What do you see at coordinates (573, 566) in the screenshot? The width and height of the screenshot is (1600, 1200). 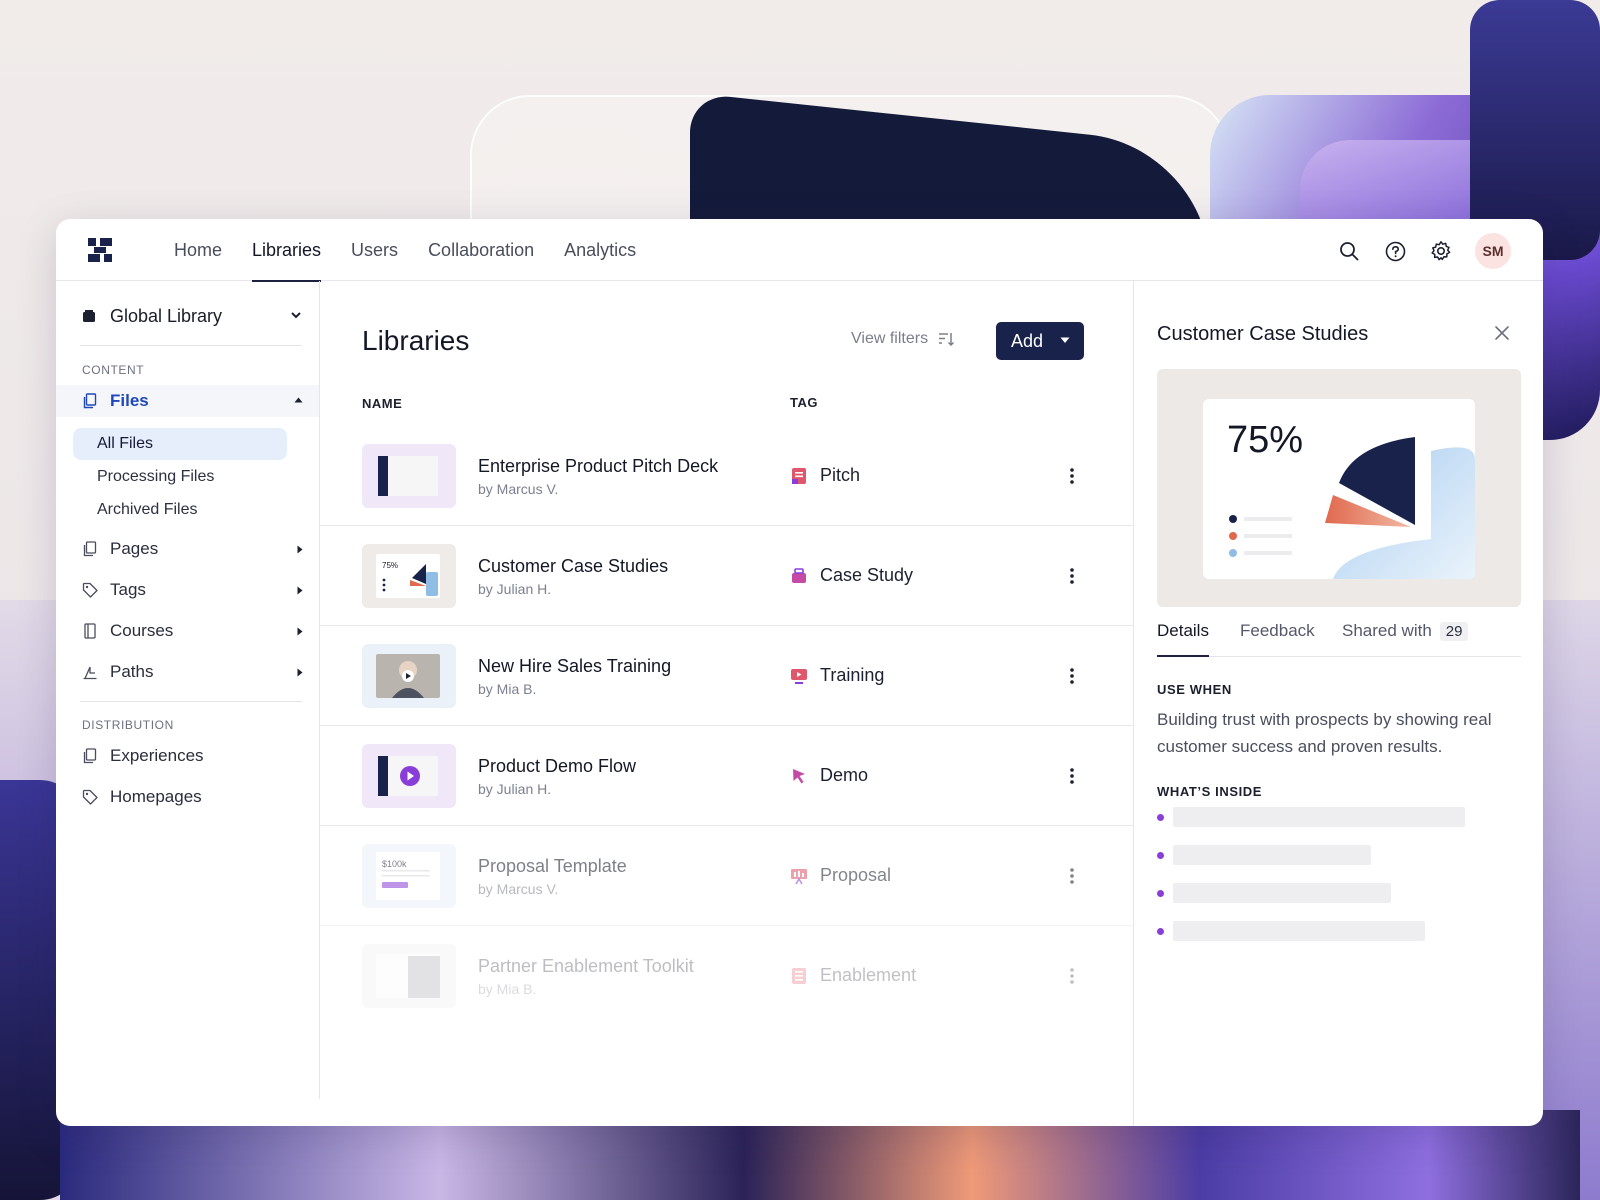 I see `file-title: Customer Case Studies` at bounding box center [573, 566].